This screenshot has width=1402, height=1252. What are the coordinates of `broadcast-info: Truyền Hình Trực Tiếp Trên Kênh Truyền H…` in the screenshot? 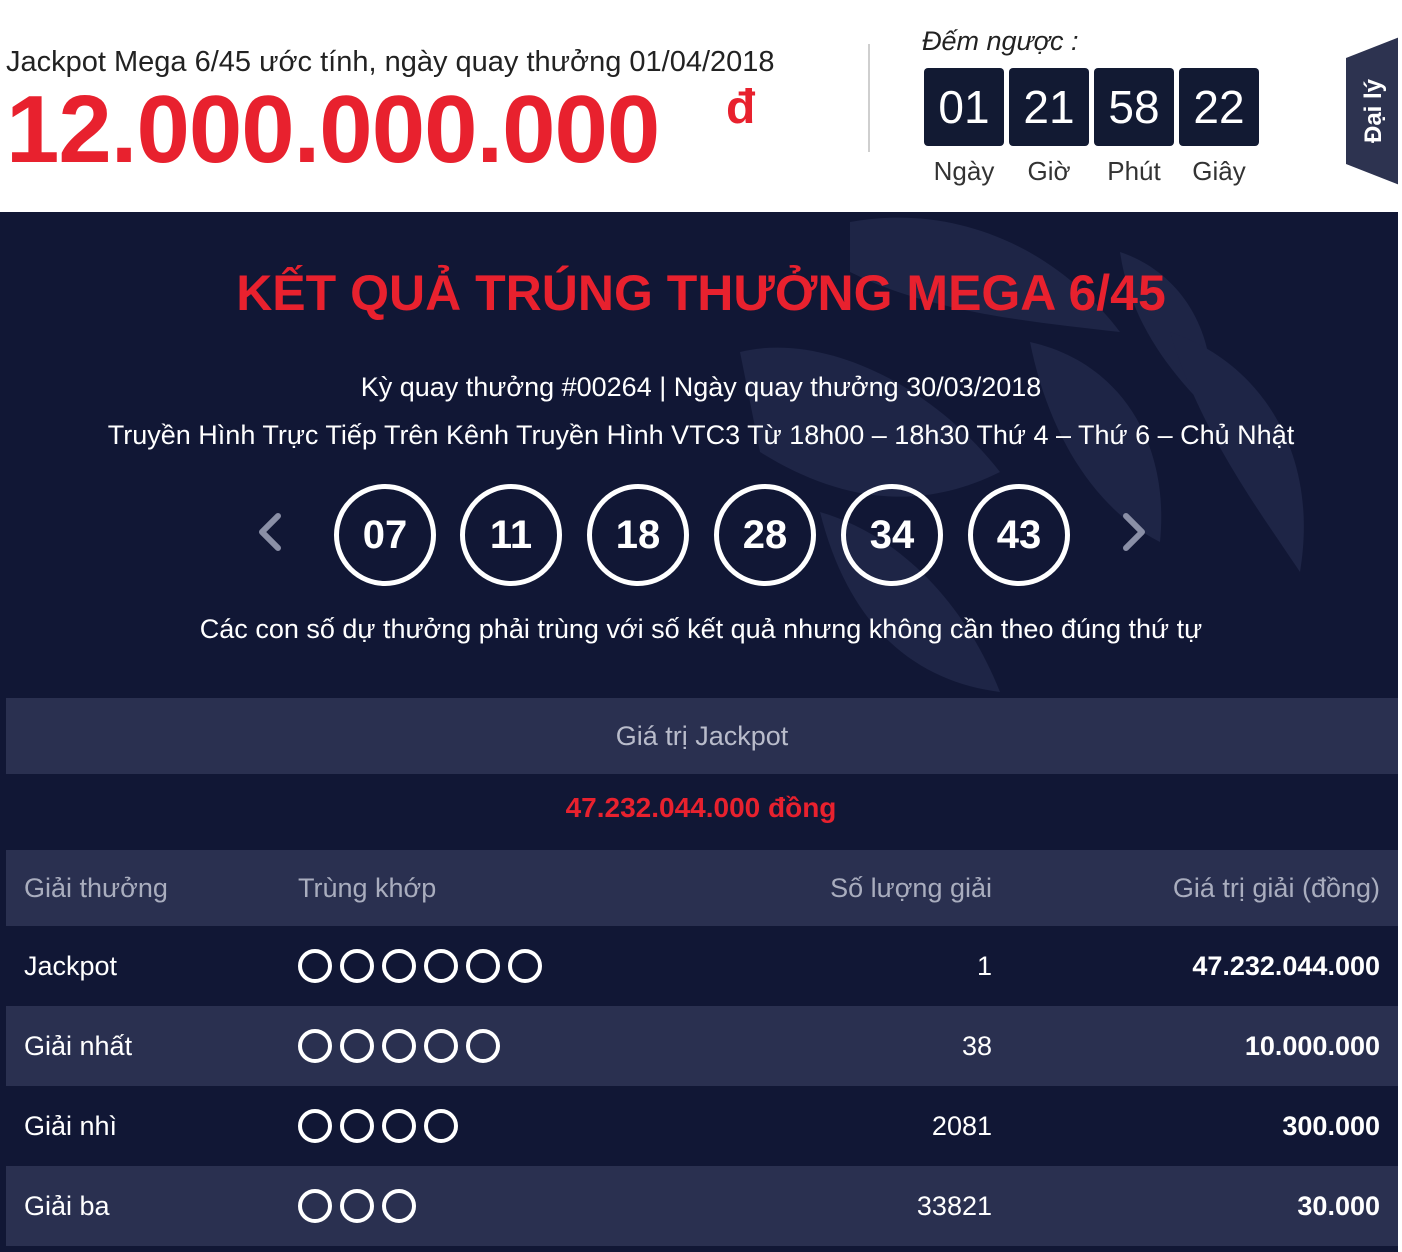 It's located at (701, 435).